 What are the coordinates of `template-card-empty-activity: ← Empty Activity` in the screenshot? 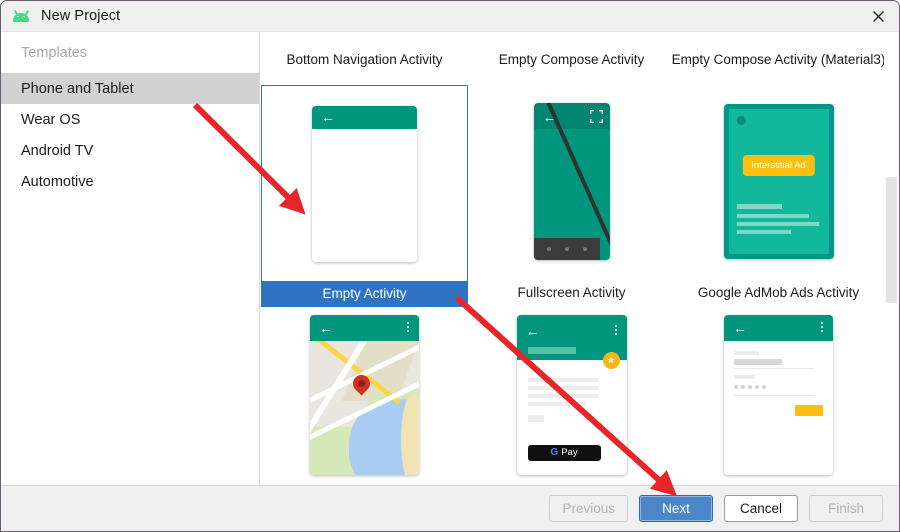 It's located at (364, 196).